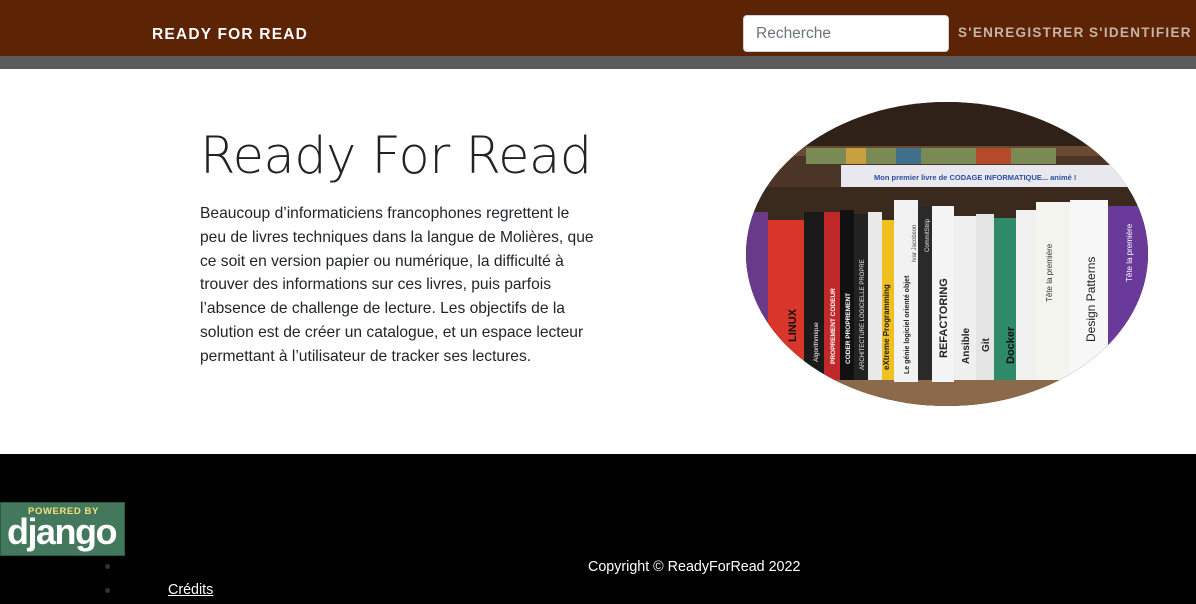 This screenshot has height=604, width=1196. What do you see at coordinates (886, 327) in the screenshot?
I see `book-spine-extreme-programming: eXtreme Programming` at bounding box center [886, 327].